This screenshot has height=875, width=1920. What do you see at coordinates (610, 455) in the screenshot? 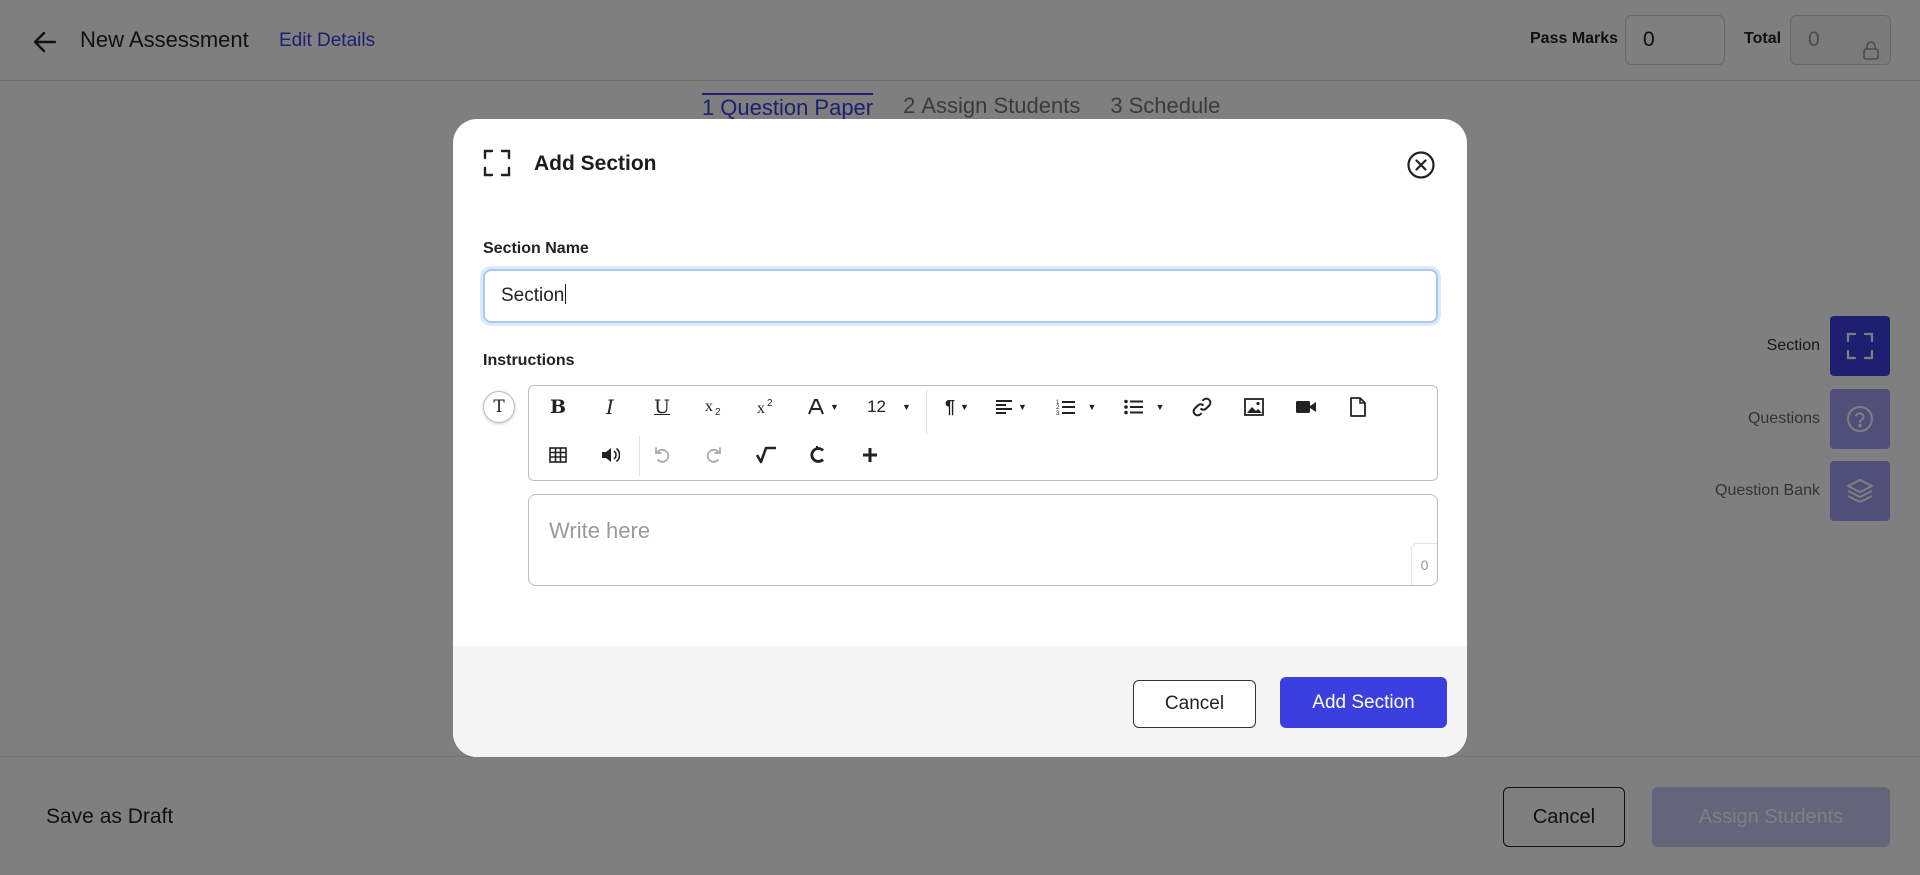
I see `audio-icon` at bounding box center [610, 455].